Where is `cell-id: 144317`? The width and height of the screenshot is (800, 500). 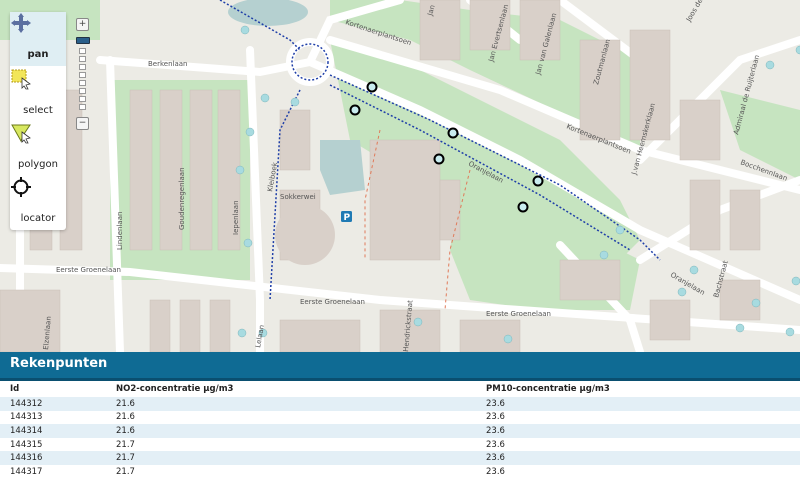
cell-id: 144317 is located at coordinates (26, 471).